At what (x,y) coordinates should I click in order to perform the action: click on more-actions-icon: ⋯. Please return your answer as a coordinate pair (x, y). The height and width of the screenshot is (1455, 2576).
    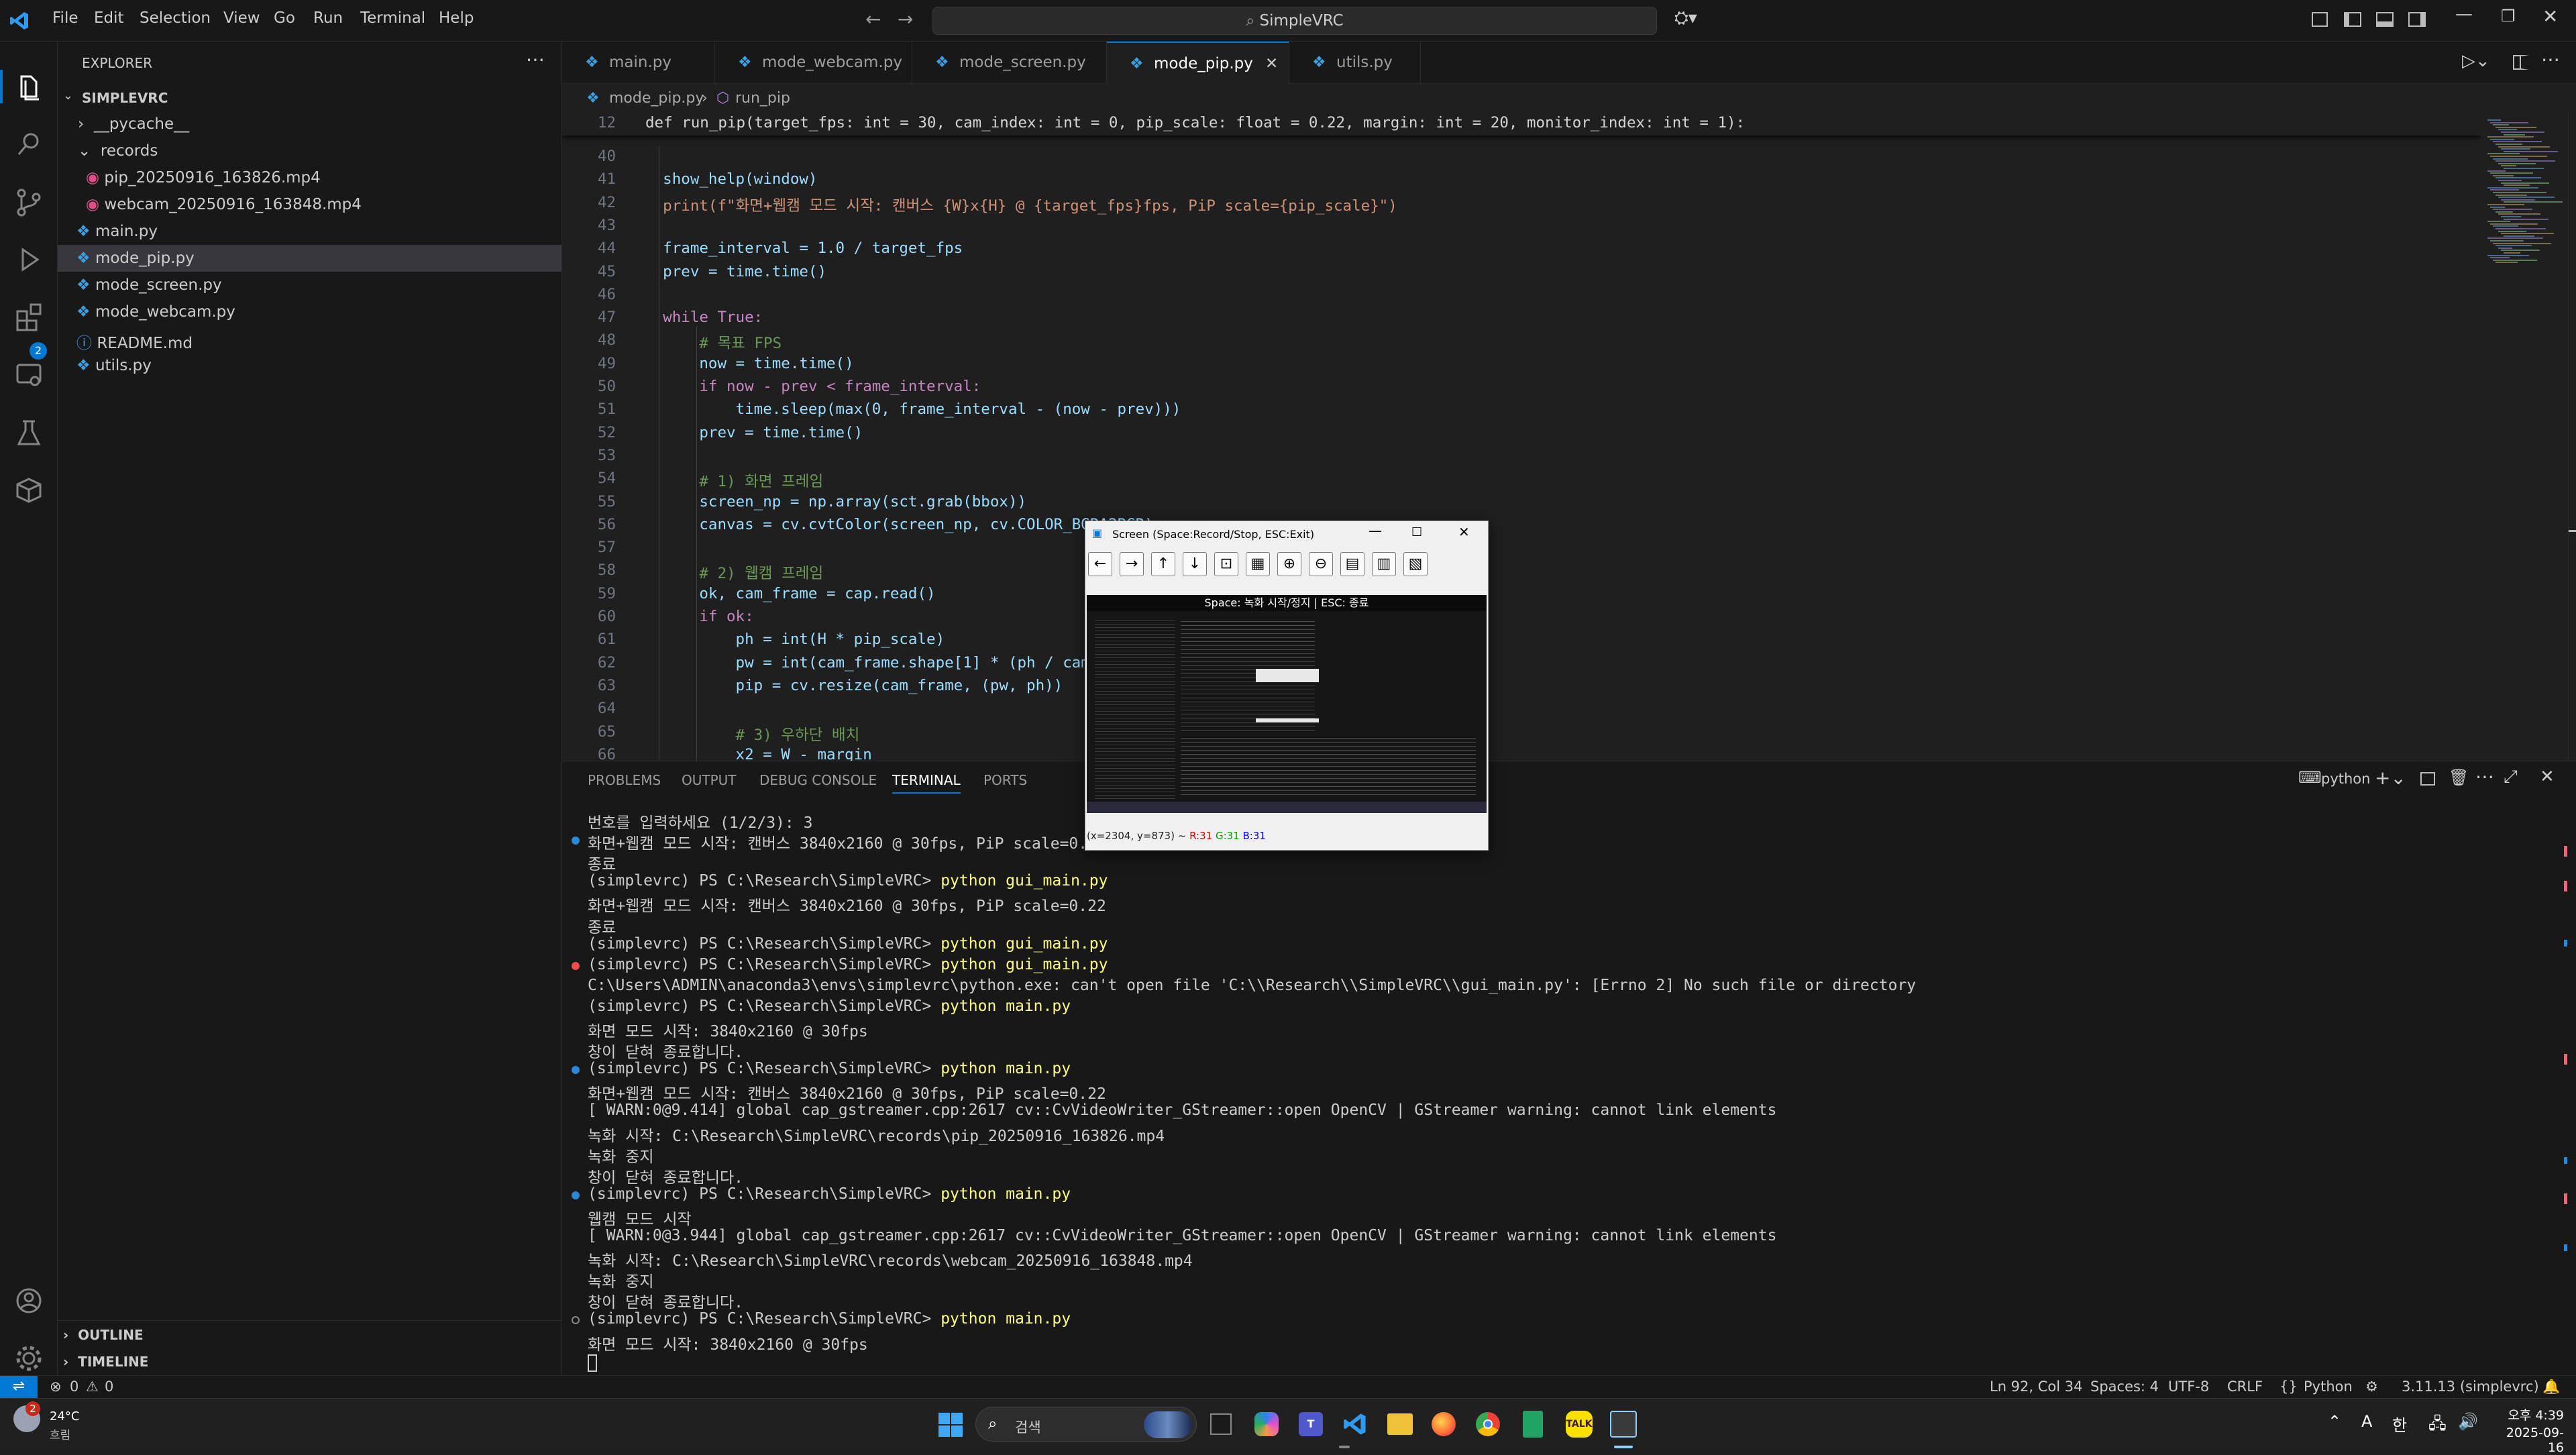
    Looking at the image, I should click on (535, 59).